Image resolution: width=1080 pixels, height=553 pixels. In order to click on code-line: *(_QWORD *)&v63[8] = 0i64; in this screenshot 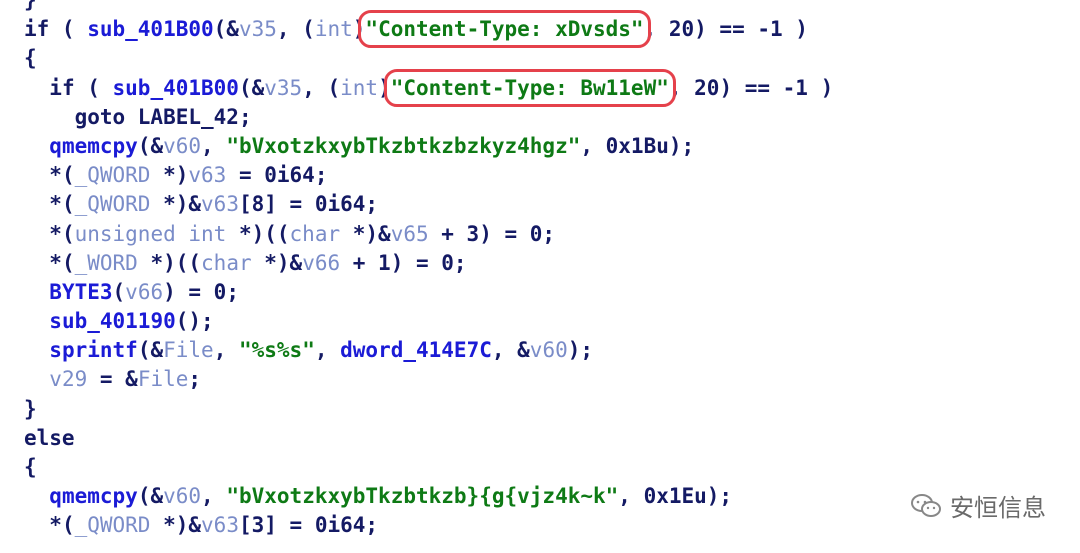, I will do `click(544, 204)`.